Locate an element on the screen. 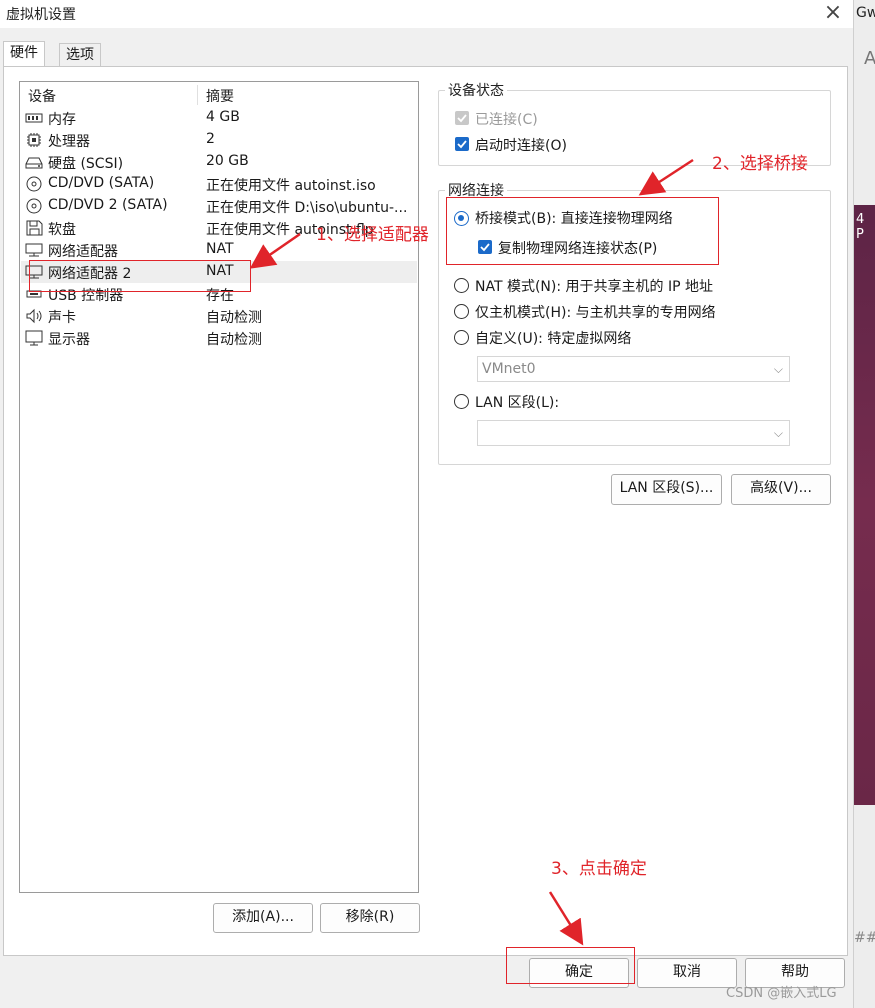 The width and height of the screenshot is (875, 1008). arrow-step1 is located at coordinates (275, 250).